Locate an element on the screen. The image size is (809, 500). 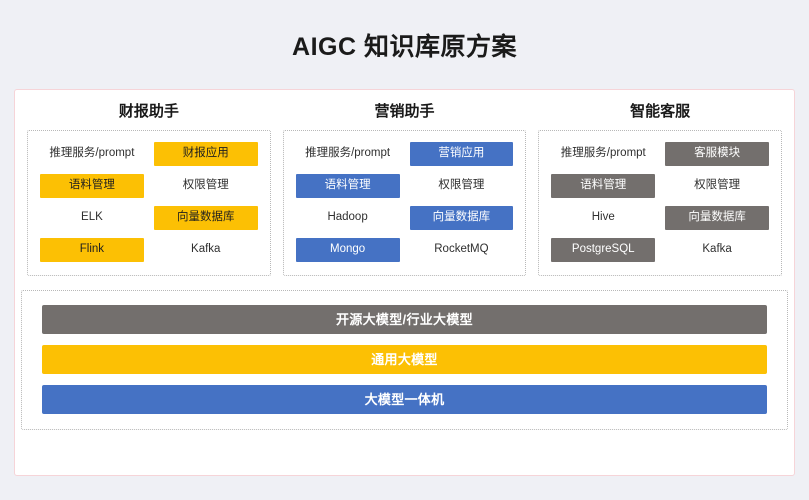
component-label: Hadoop is located at coordinates (347, 217).